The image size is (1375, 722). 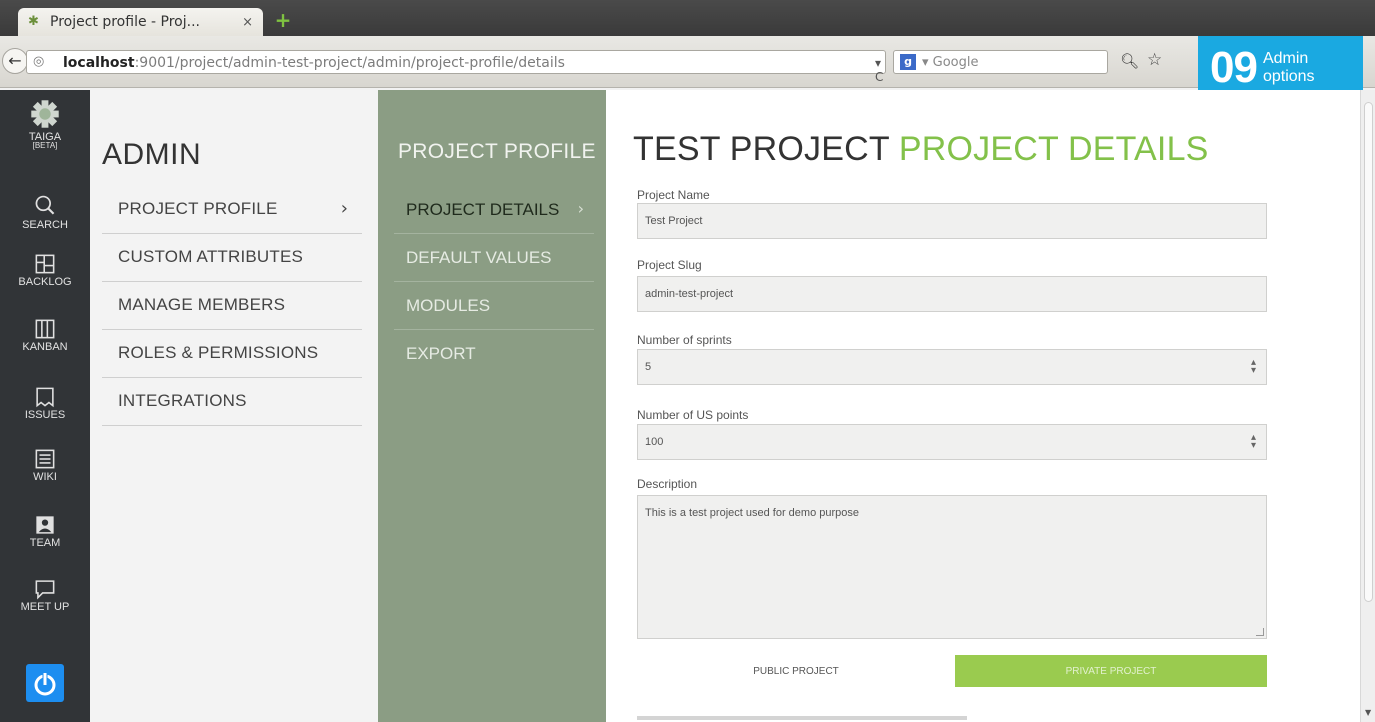 I want to click on pp-item-project-details: PROJECT DETAILS ›, so click(x=494, y=210).